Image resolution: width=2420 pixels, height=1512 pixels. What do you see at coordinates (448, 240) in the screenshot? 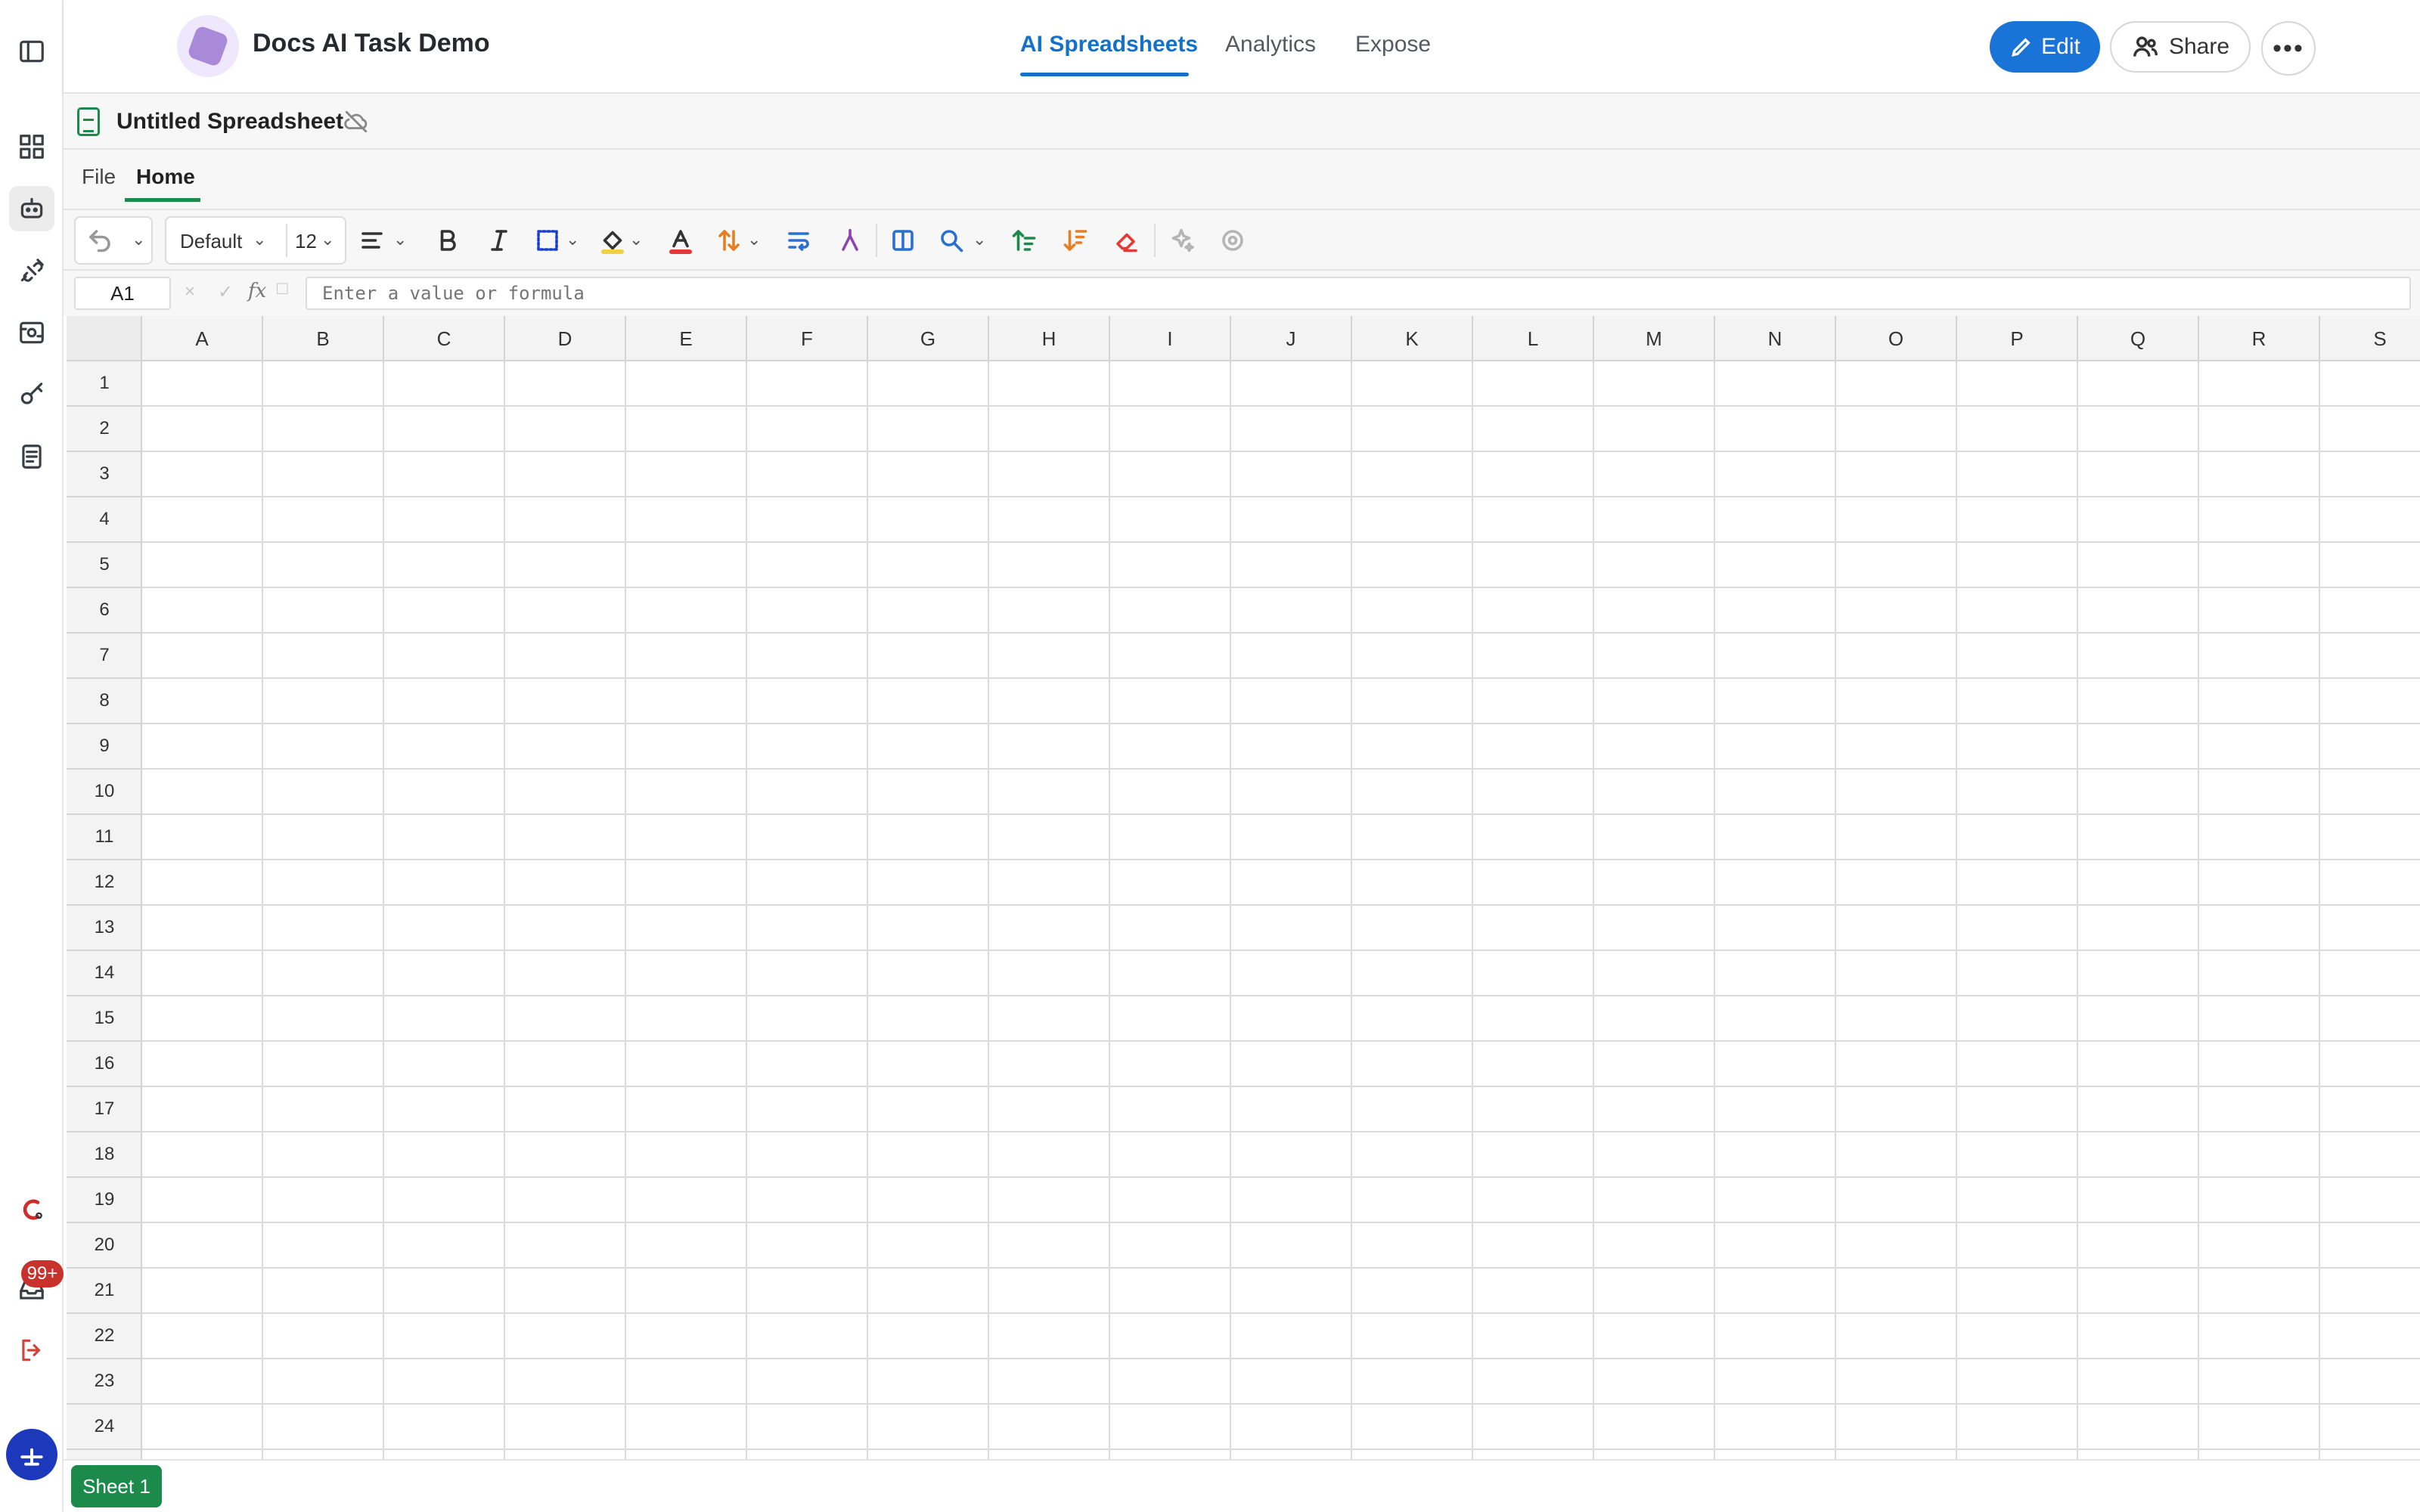
I see `bold-icon` at bounding box center [448, 240].